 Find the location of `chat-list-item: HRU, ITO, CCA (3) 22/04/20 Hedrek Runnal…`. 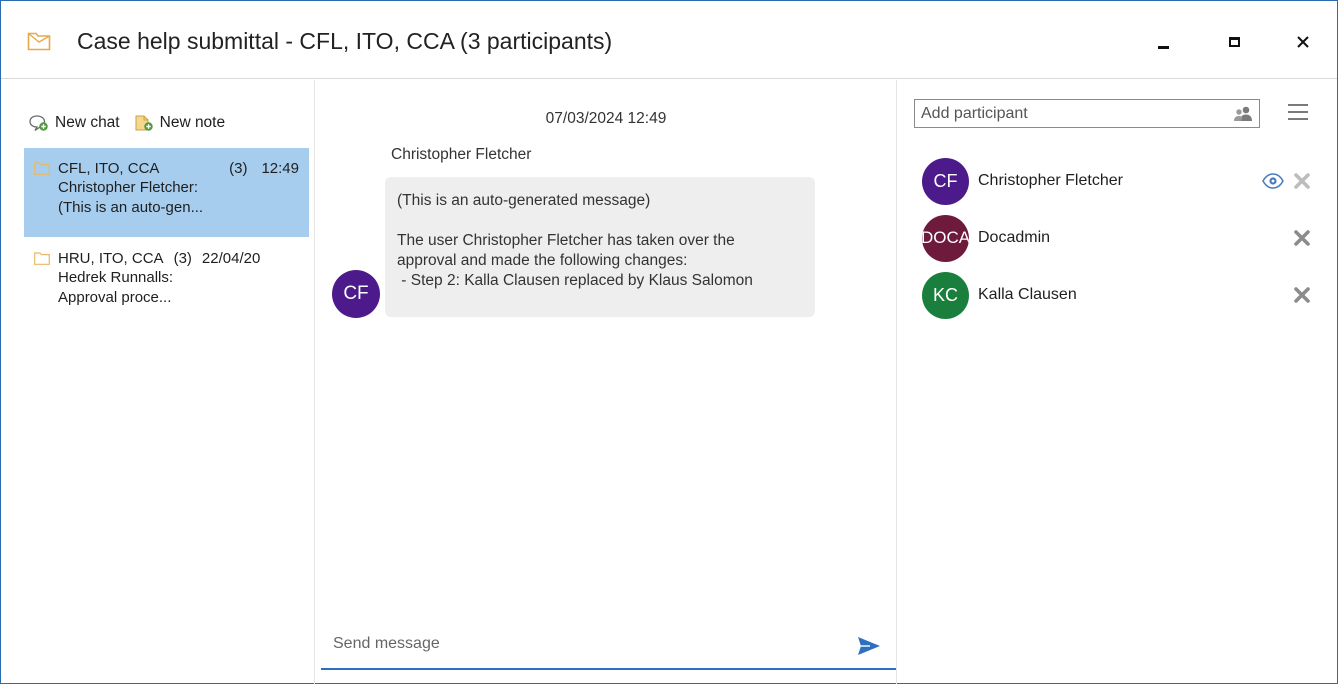

chat-list-item: HRU, ITO, CCA (3) 22/04/20 Hedrek Runnal… is located at coordinates (166, 282).